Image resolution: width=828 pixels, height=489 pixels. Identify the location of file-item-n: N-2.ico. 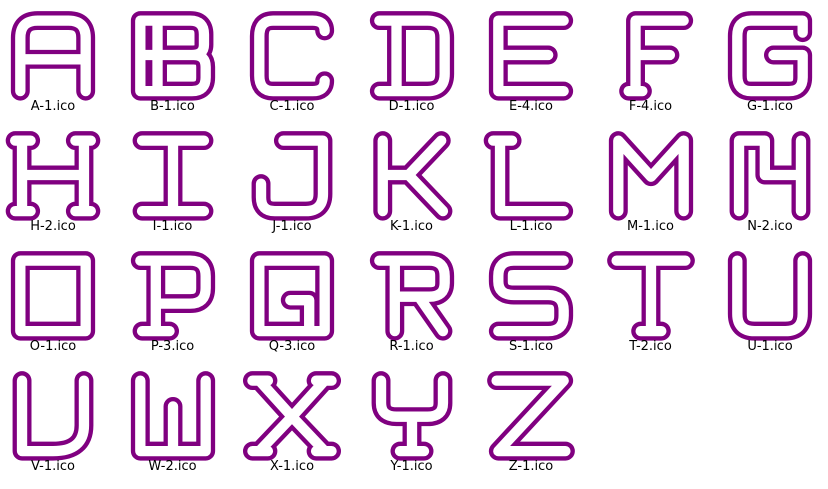
(772, 184).